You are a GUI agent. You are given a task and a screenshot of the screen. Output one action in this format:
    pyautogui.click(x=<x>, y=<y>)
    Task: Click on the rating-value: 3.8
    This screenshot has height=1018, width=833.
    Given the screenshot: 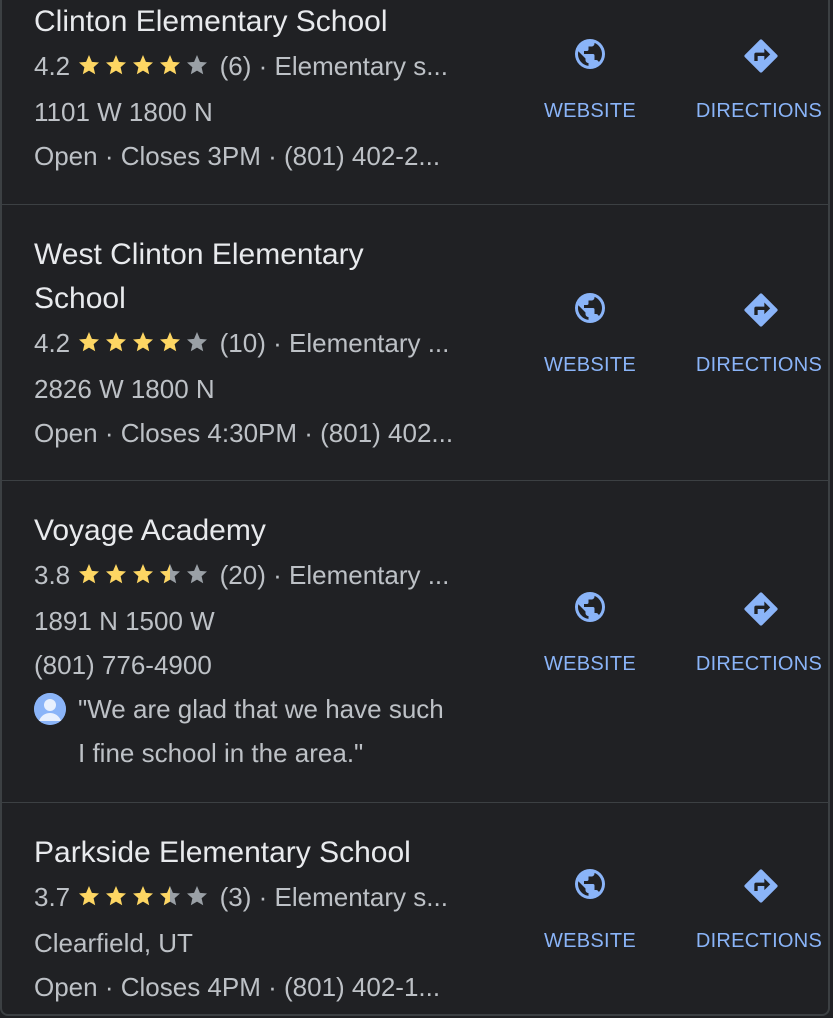 What is the action you would take?
    pyautogui.click(x=52, y=575)
    